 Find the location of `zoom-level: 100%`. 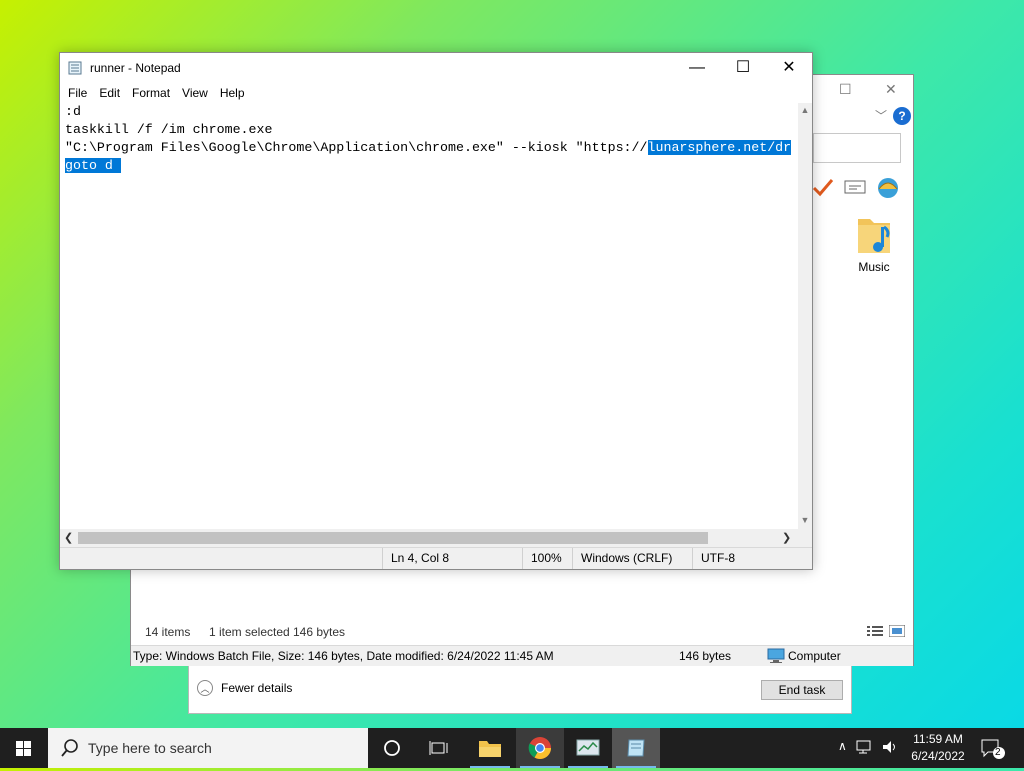

zoom-level: 100% is located at coordinates (547, 558).